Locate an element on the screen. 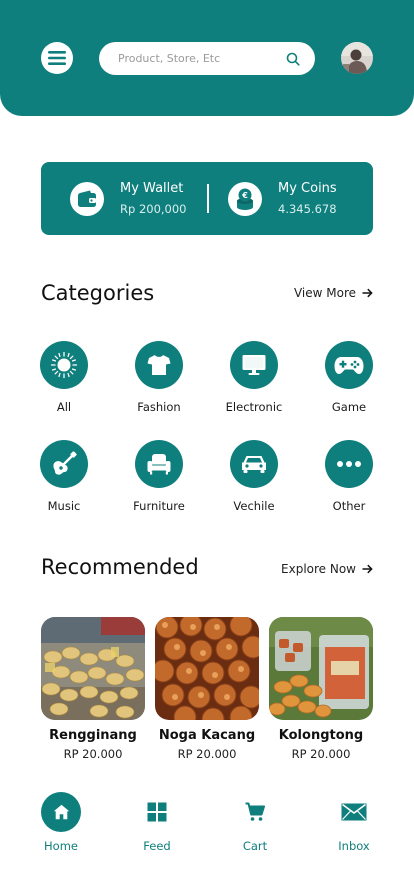 This screenshot has height=896, width=414. app-header is located at coordinates (207, 58).